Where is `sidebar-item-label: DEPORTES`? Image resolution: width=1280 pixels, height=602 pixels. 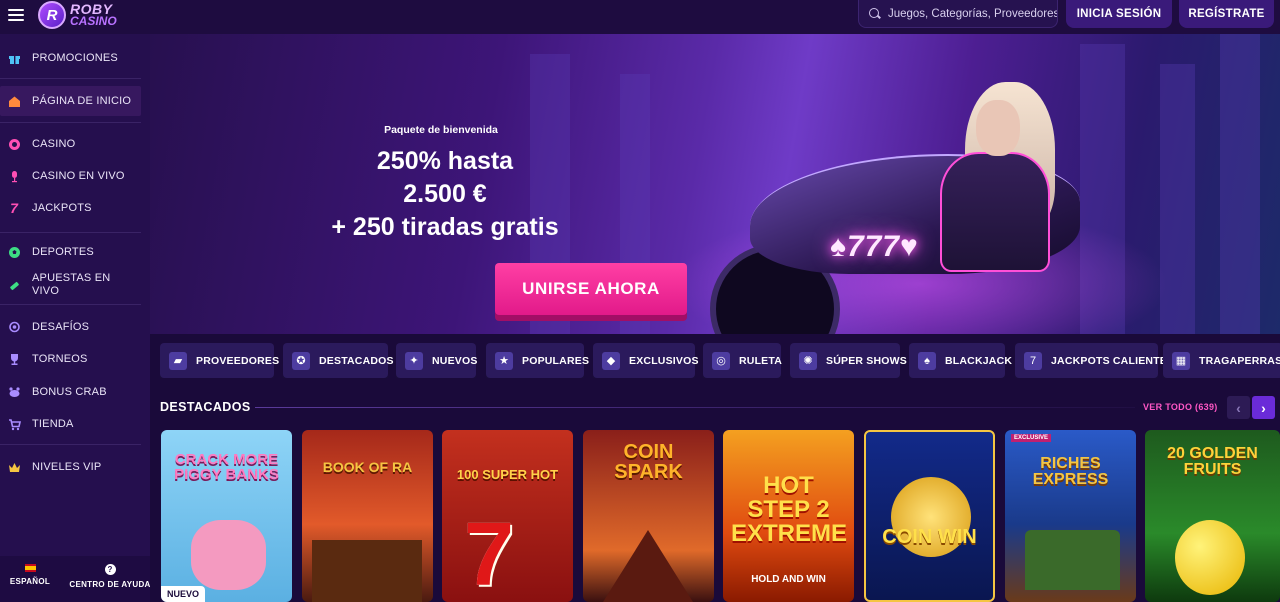
sidebar-item-label: DEPORTES is located at coordinates (63, 251).